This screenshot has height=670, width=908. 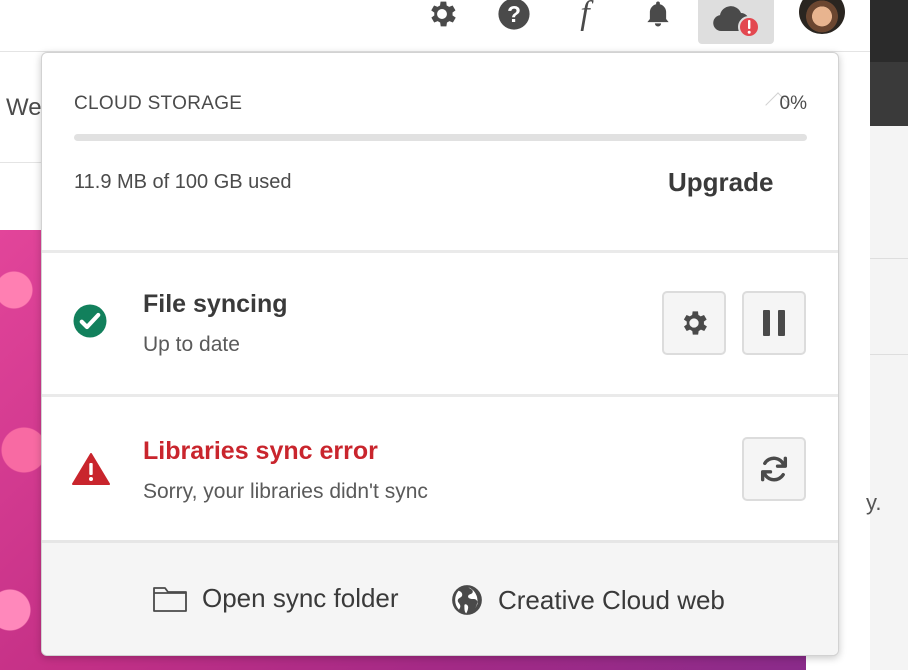 What do you see at coordinates (793, 103) in the screenshot?
I see `storage-percent: 0%` at bounding box center [793, 103].